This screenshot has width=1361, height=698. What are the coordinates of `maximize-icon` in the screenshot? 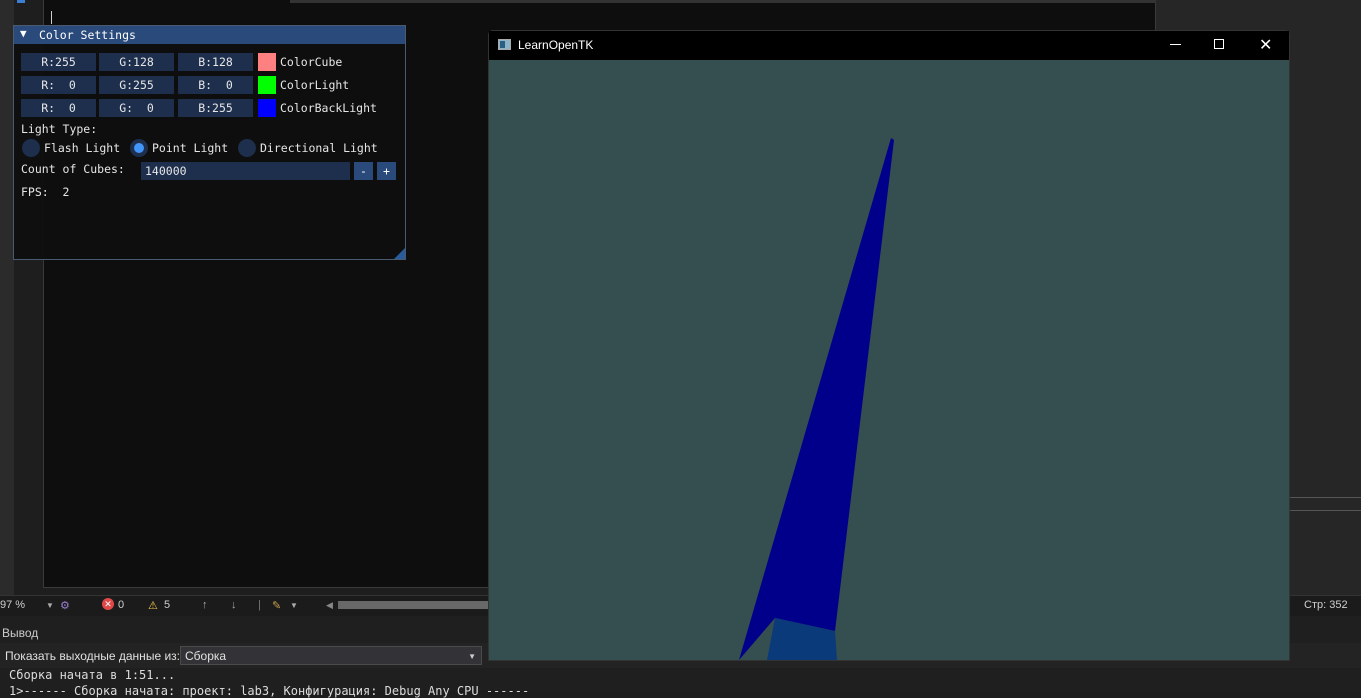 It's located at (1219, 44).